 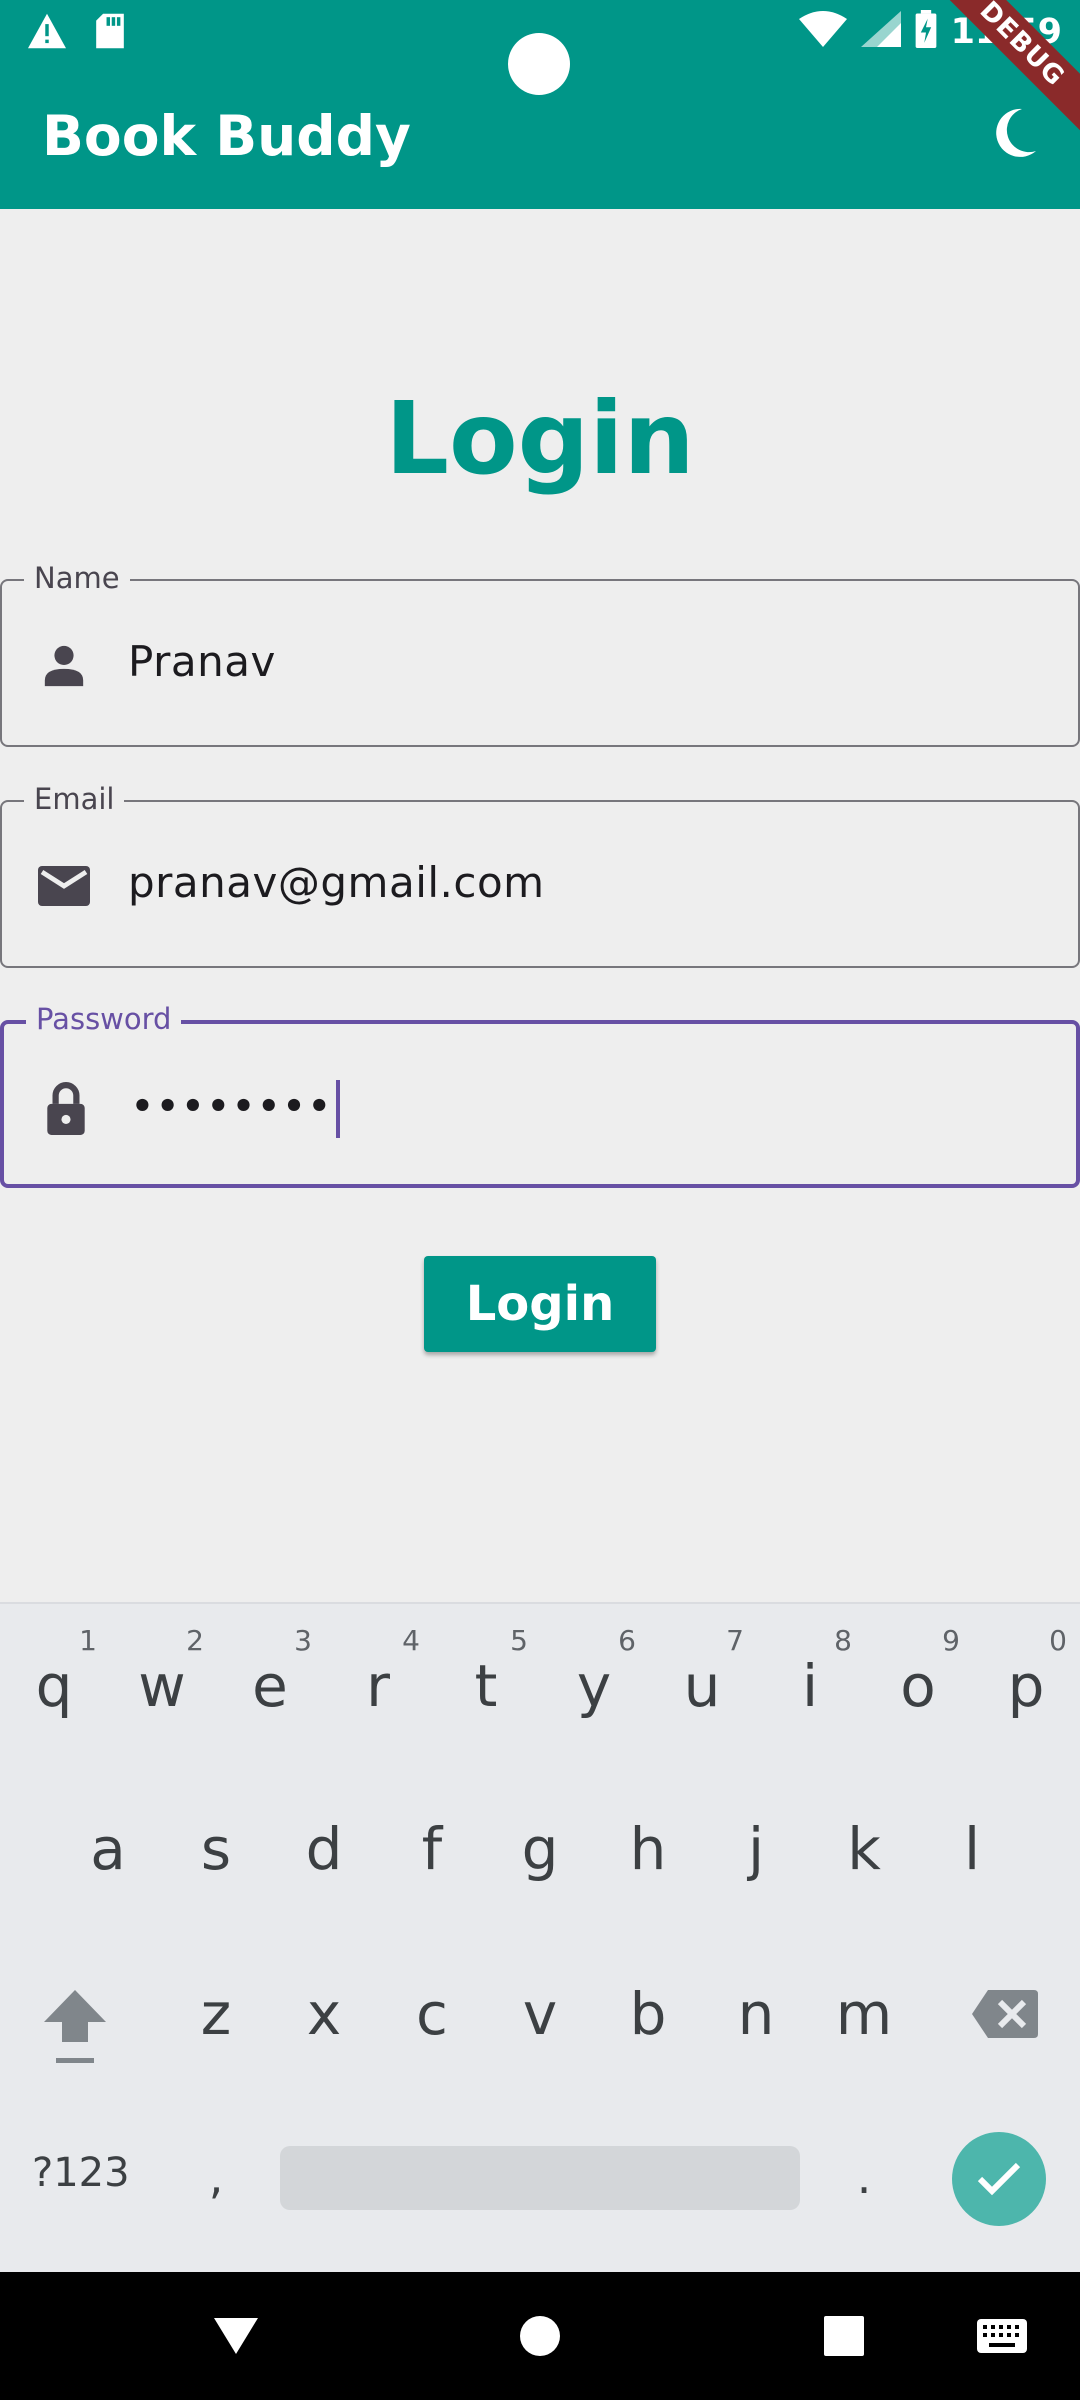 I want to click on key-c: c, so click(x=432, y=2014).